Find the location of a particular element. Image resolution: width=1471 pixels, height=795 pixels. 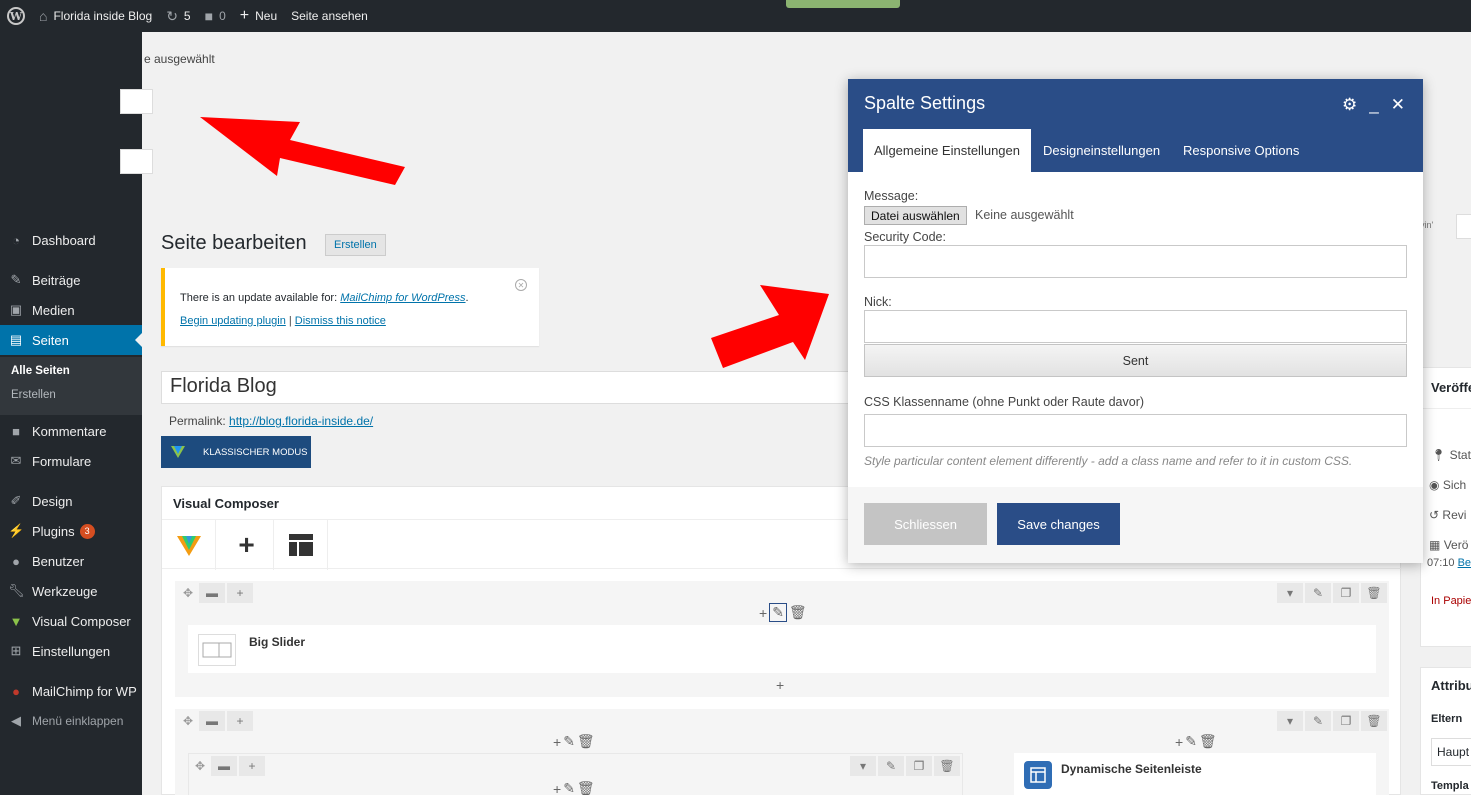

begin-updating-link: Begin updating plugin is located at coordinates (233, 321).